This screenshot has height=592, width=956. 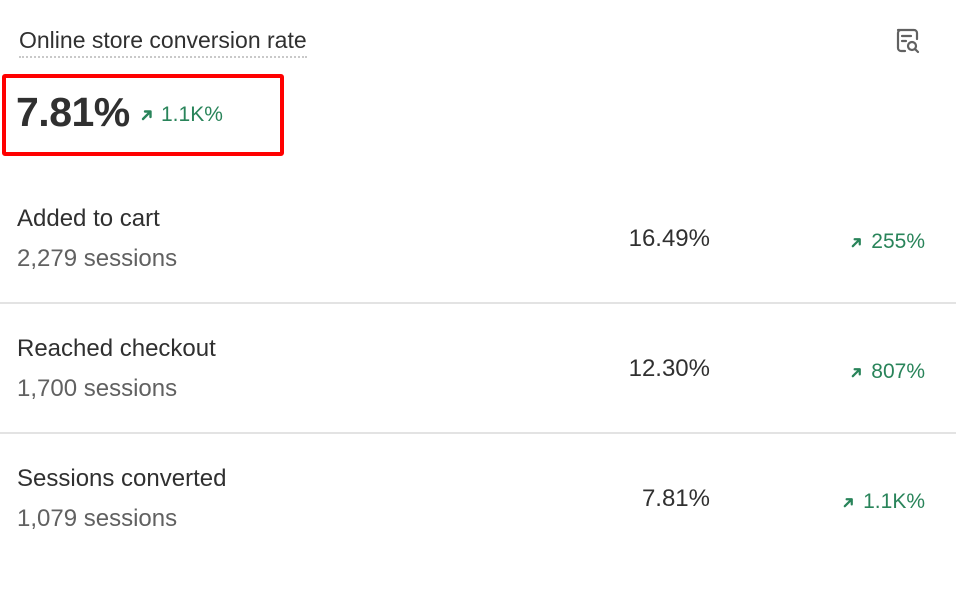 What do you see at coordinates (894, 501) in the screenshot?
I see `row-change-value: 1.1K%` at bounding box center [894, 501].